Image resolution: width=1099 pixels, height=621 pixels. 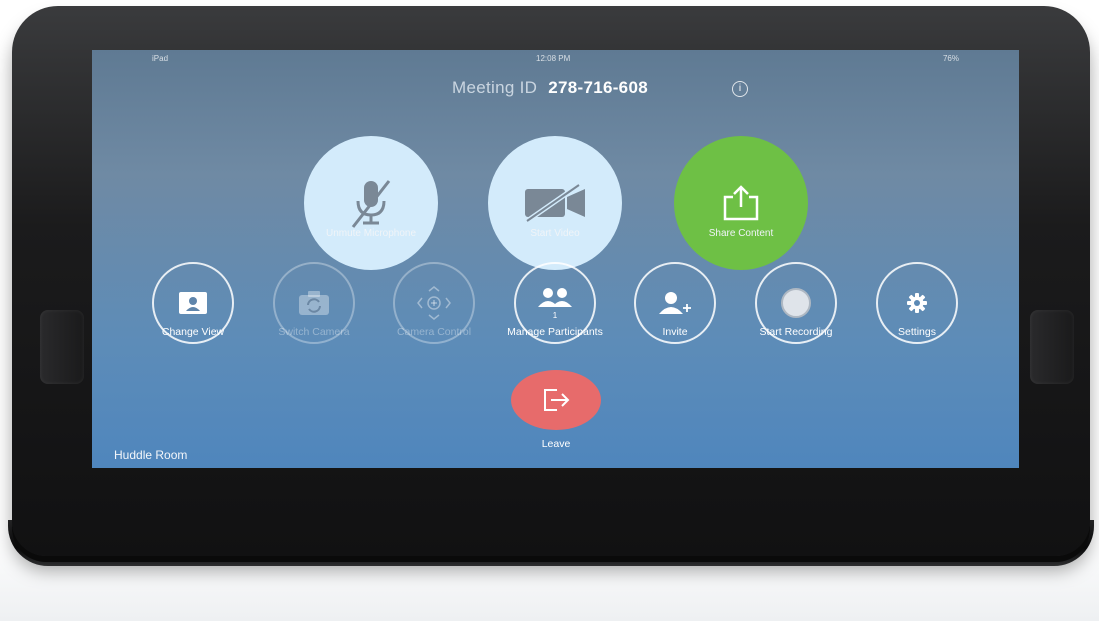 I want to click on leave-button, so click(x=556, y=400).